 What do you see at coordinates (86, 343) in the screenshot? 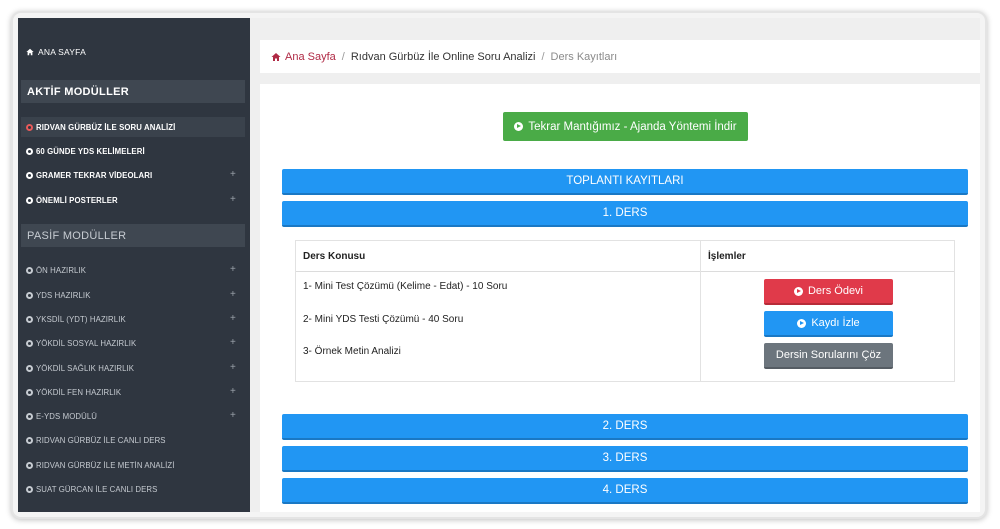
I see `sidebar-item-label: YÖKDİL SOSYAL HAZIRLIK` at bounding box center [86, 343].